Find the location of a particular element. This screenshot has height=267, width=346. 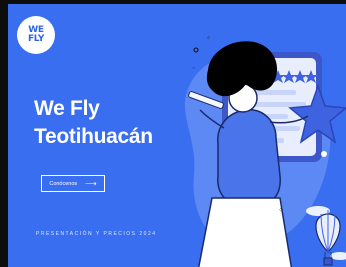

hero-title-line1: We Fly is located at coordinates (67, 108).